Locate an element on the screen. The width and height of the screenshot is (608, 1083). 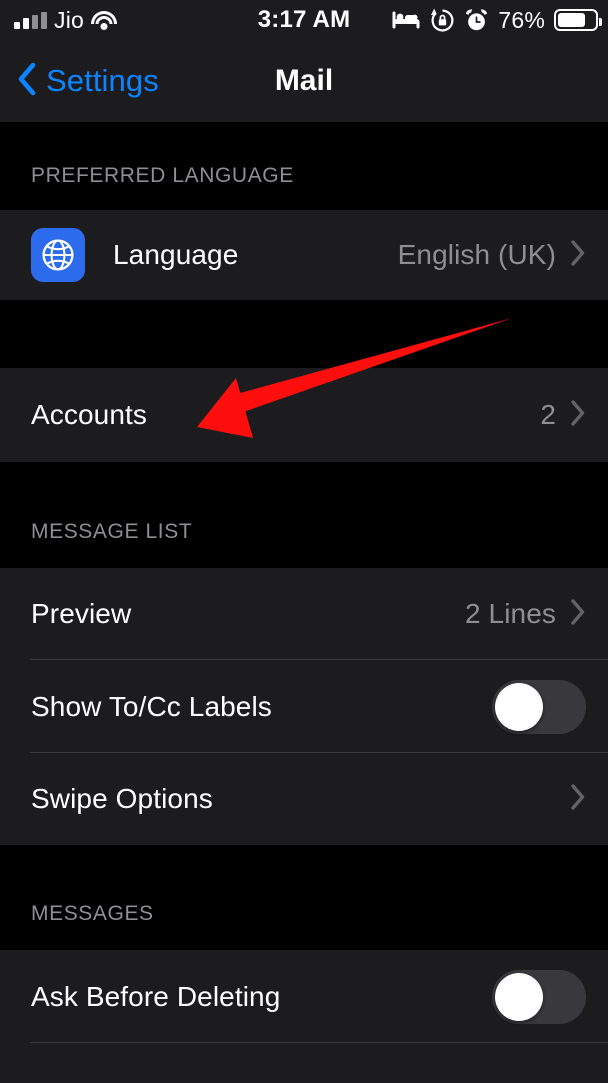
navigation-bar: Settings Mail is located at coordinates (304, 81).